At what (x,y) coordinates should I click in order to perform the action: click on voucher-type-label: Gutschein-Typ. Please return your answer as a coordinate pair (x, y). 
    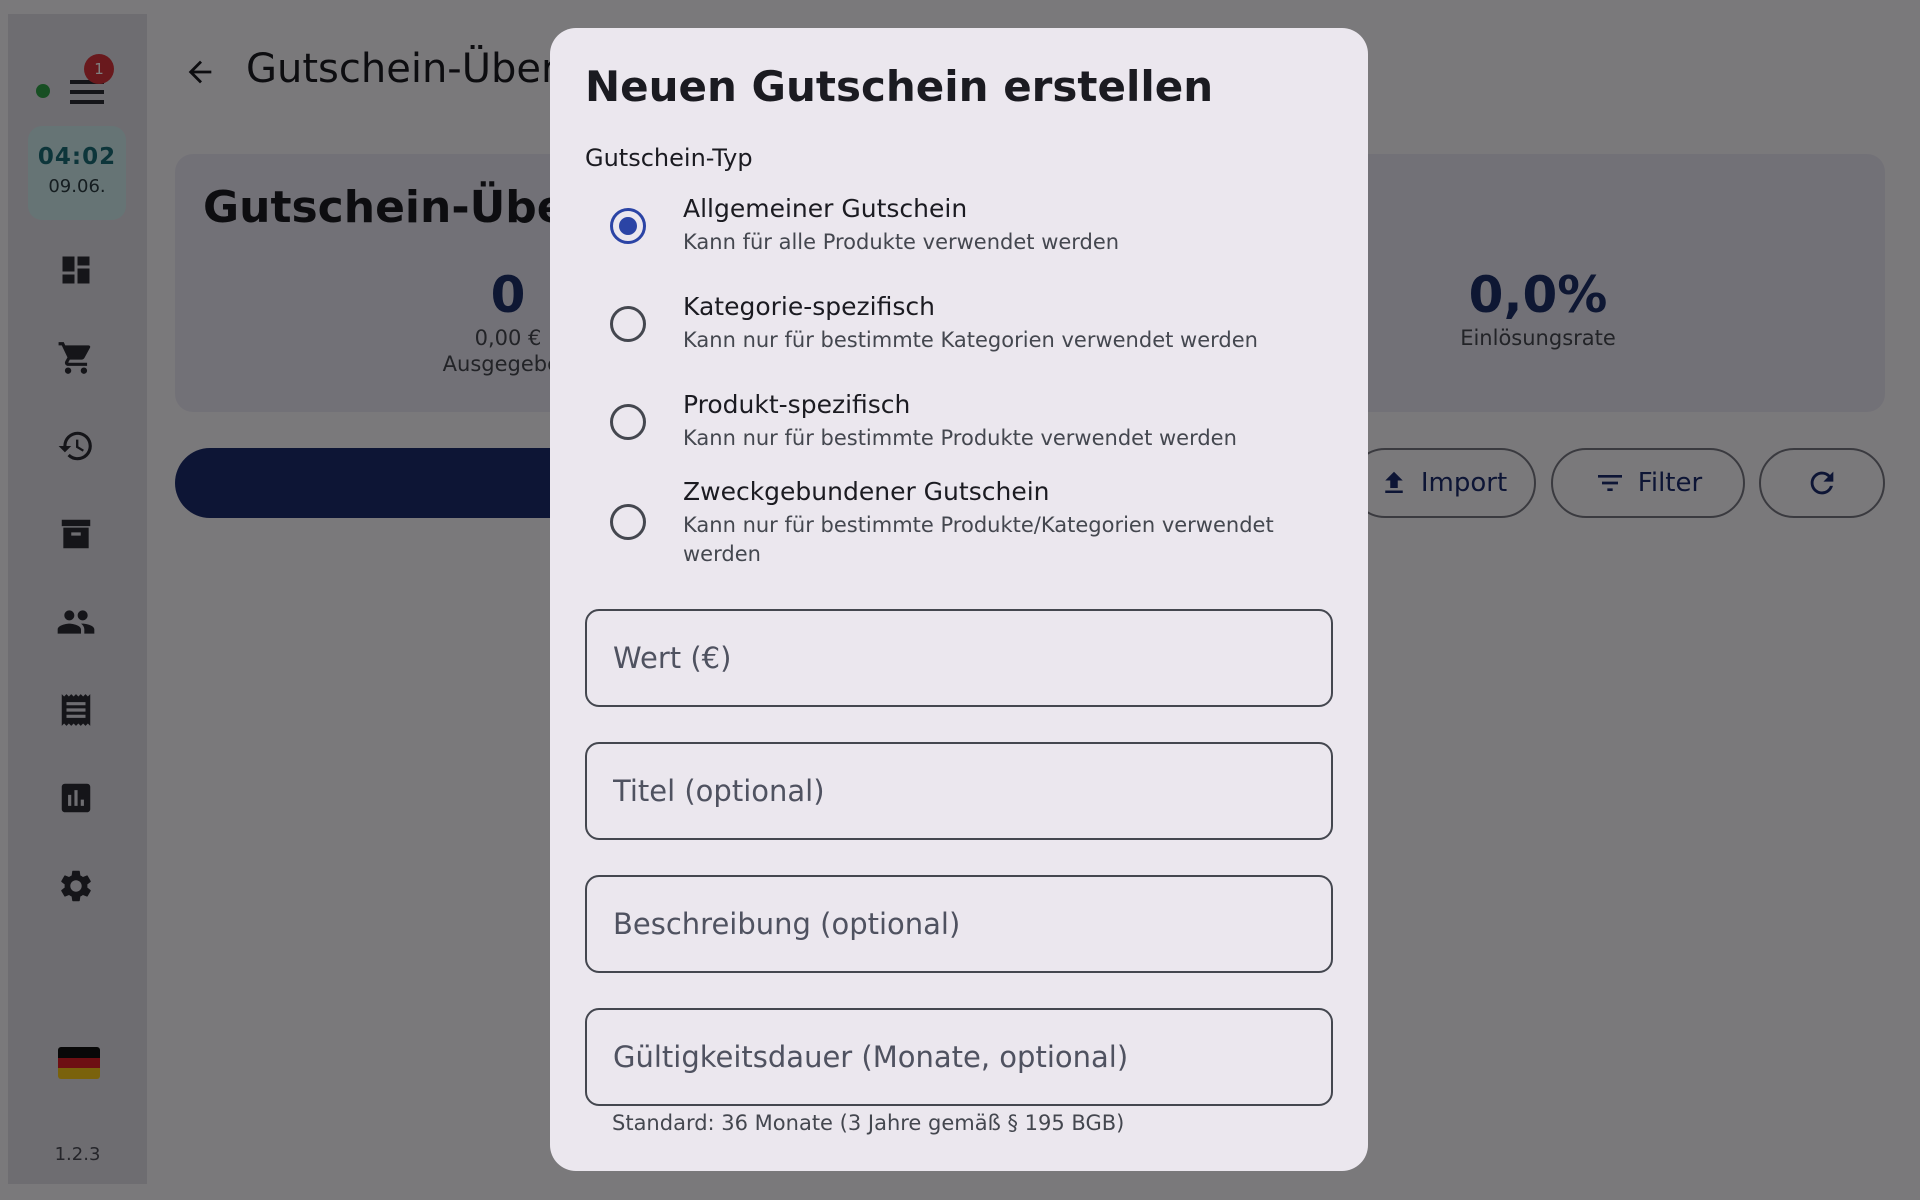
    Looking at the image, I should click on (669, 158).